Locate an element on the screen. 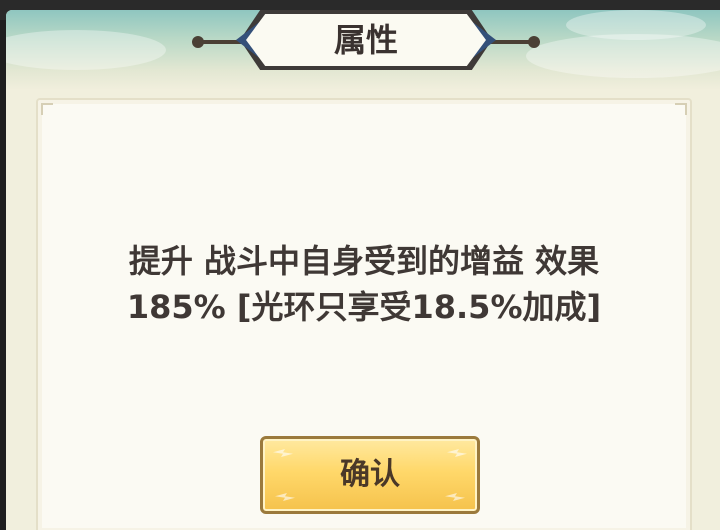 The width and height of the screenshot is (720, 530). title-right-knob is located at coordinates (534, 42).